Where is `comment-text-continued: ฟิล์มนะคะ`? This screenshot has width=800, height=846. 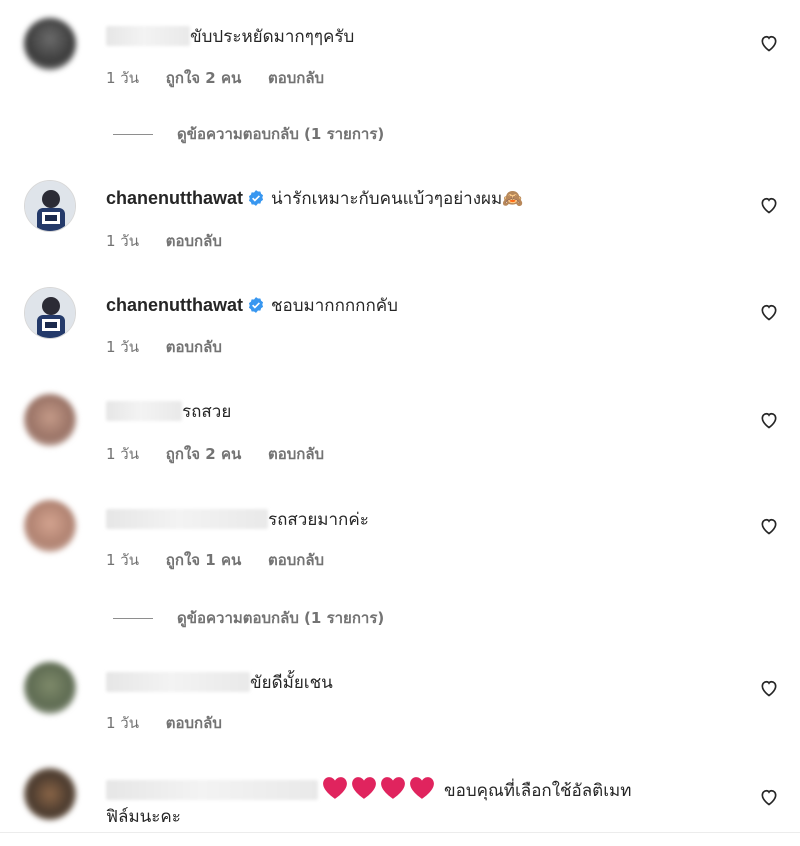
comment-text-continued: ฟิล์มนะคะ is located at coordinates (143, 817).